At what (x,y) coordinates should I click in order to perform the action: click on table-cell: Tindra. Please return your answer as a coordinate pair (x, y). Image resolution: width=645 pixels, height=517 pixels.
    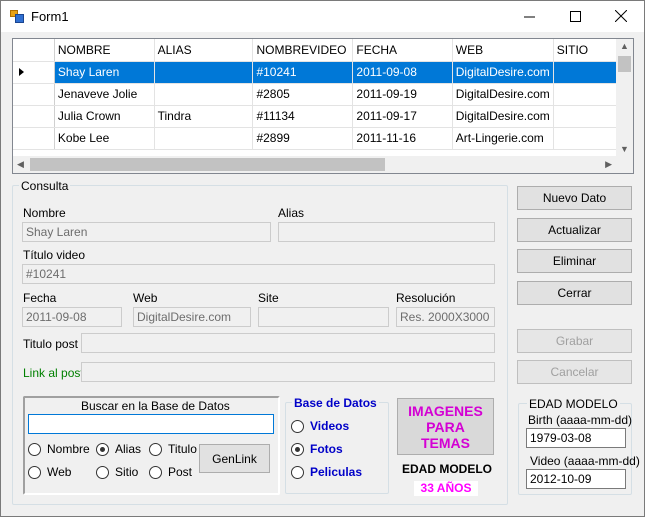
    Looking at the image, I should click on (204, 116).